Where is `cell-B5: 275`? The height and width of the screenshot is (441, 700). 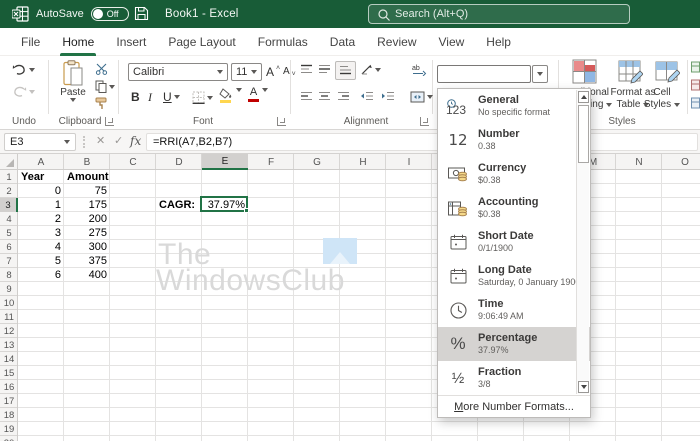 cell-B5: 275 is located at coordinates (87, 233).